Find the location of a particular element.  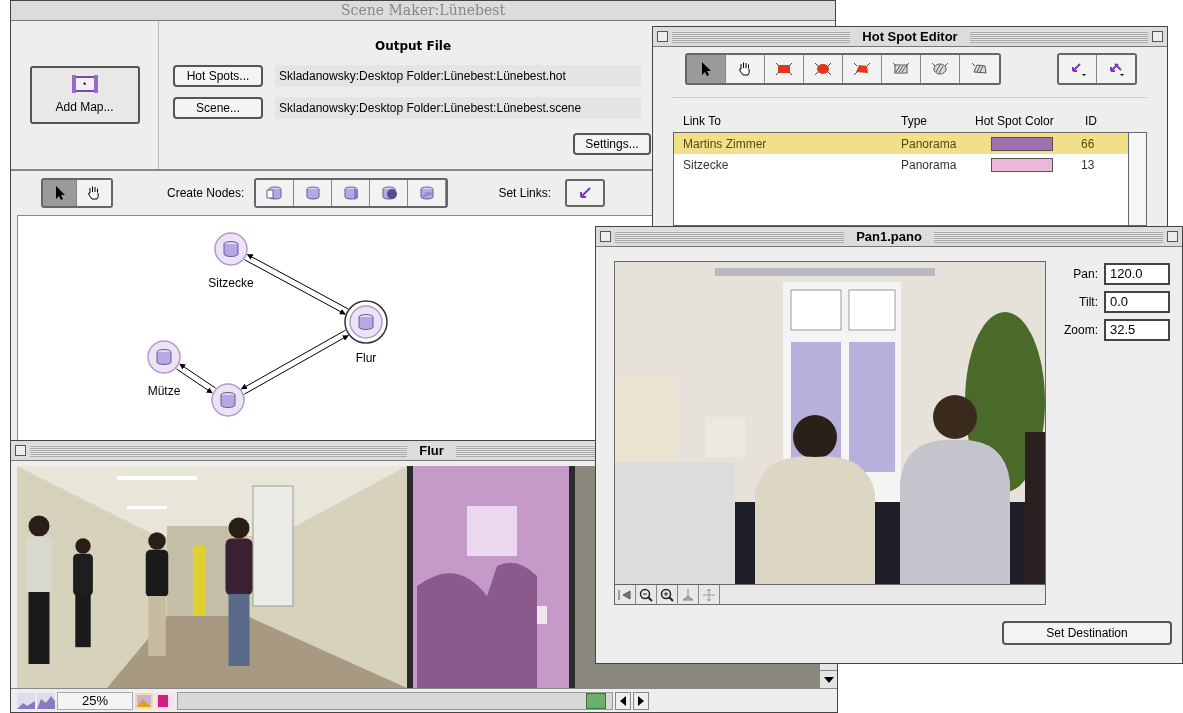

map-icon is located at coordinates (84, 84).